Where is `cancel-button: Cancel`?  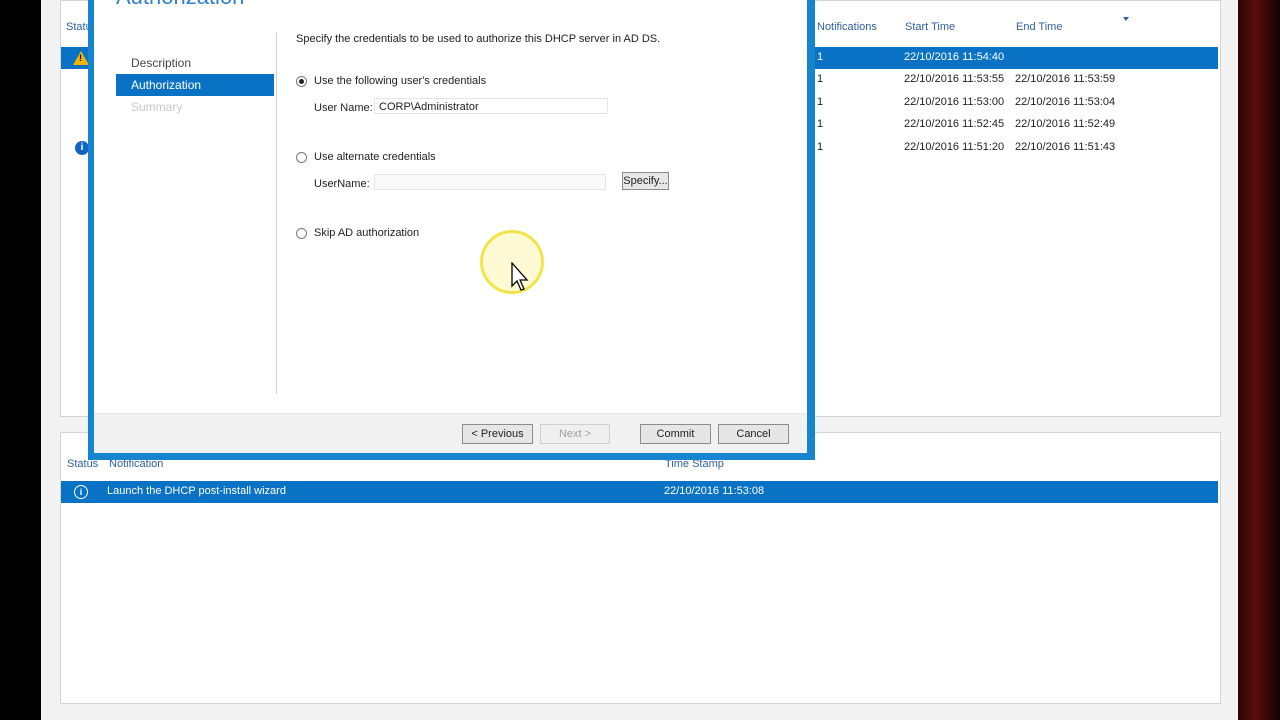 cancel-button: Cancel is located at coordinates (753, 434).